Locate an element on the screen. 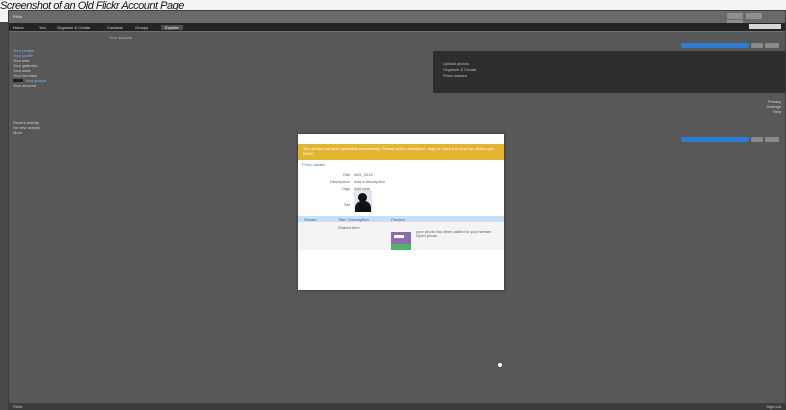 The image size is (786, 410). avatar-body is located at coordinates (363, 206).